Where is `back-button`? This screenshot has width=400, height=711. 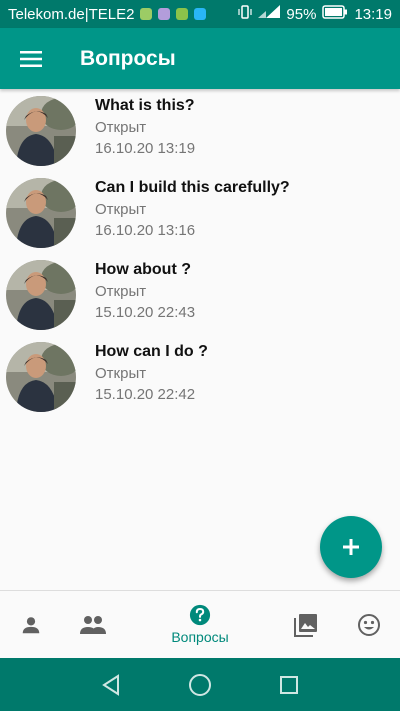
back-button is located at coordinates (111, 685).